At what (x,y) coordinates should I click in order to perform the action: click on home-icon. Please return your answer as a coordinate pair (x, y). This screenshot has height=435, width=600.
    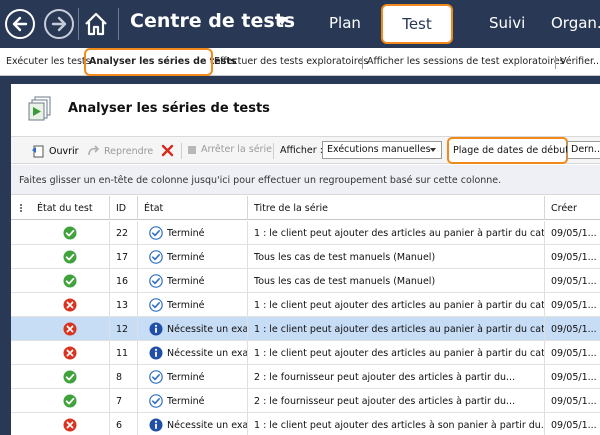
    Looking at the image, I should click on (96, 24).